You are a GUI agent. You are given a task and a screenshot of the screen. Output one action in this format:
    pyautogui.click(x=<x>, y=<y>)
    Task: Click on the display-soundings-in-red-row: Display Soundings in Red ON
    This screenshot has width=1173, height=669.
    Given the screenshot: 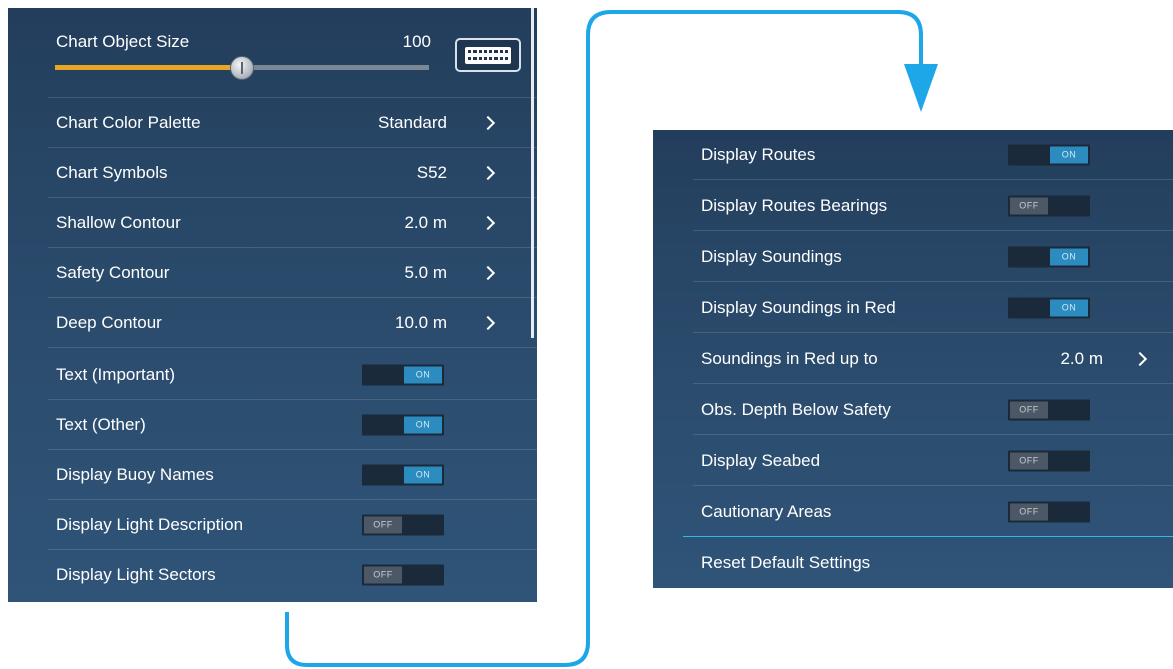 What is the action you would take?
    pyautogui.click(x=913, y=308)
    